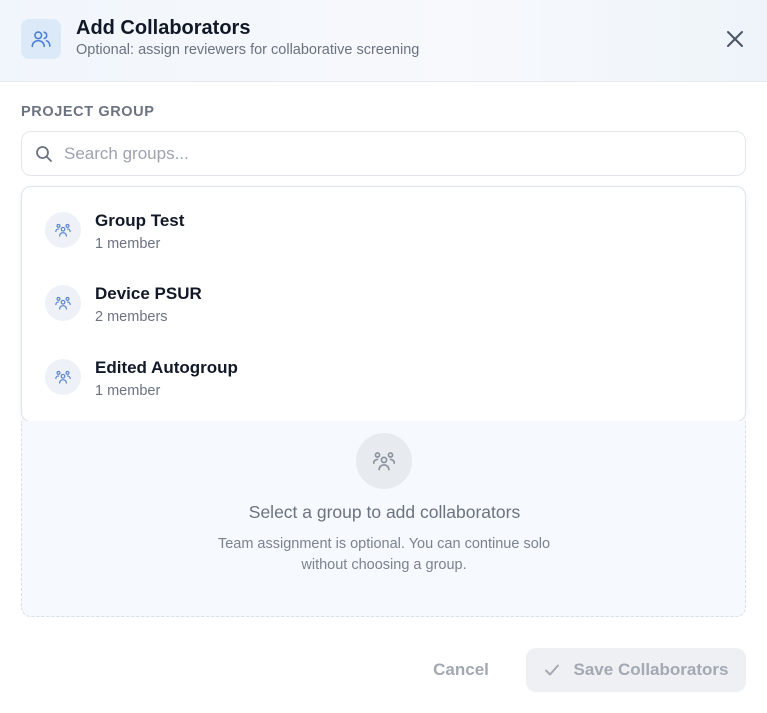  I want to click on close-icon, so click(735, 39).